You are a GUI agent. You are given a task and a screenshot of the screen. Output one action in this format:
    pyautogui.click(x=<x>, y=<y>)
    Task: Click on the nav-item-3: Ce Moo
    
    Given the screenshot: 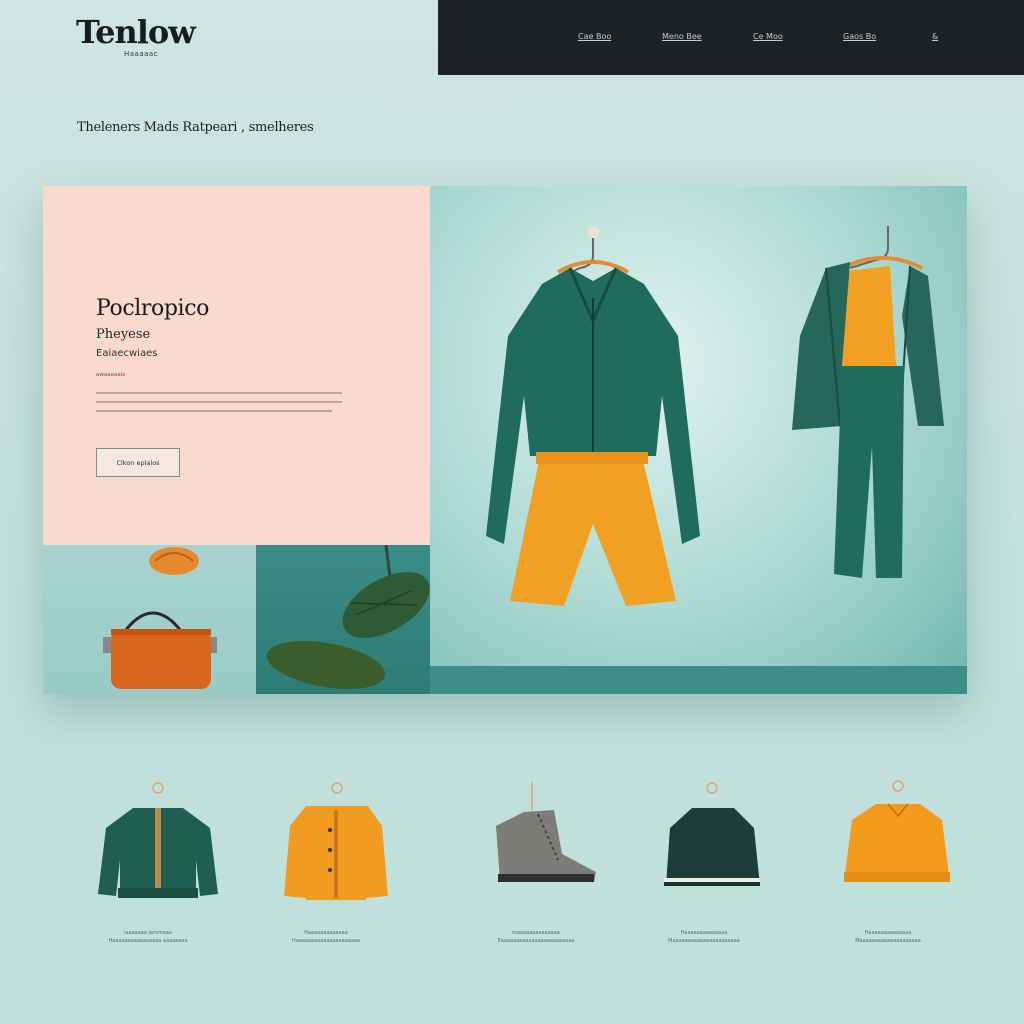 What is the action you would take?
    pyautogui.click(x=768, y=36)
    